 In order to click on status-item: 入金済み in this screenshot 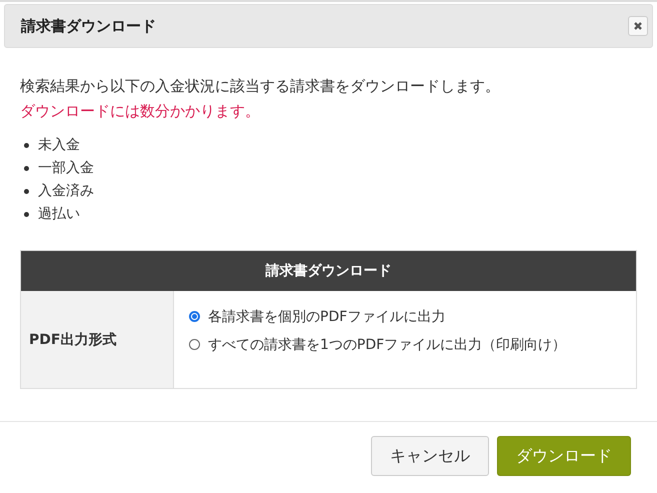, I will do `click(66, 191)`.